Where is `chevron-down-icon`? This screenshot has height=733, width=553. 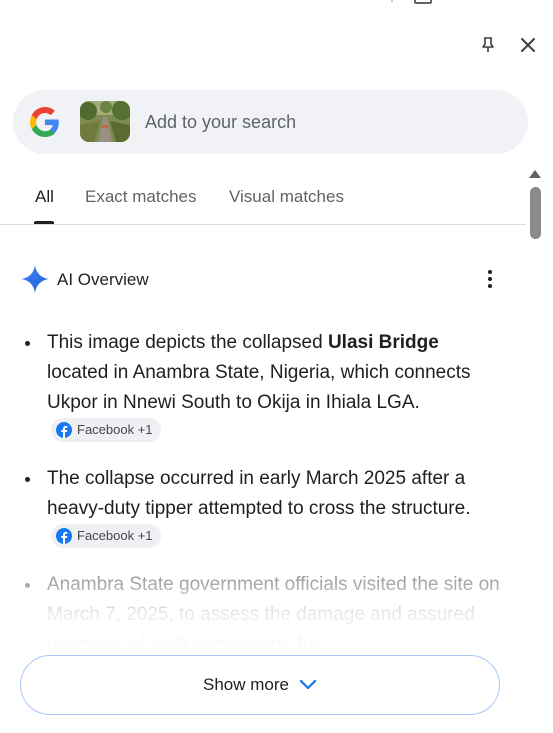 chevron-down-icon is located at coordinates (308, 684).